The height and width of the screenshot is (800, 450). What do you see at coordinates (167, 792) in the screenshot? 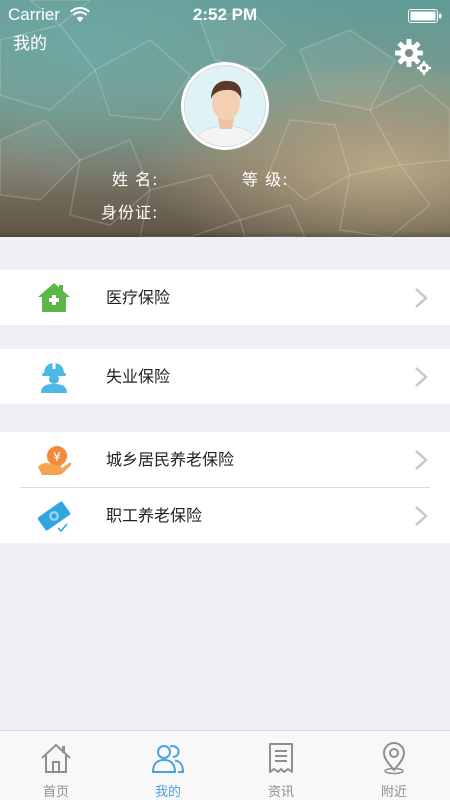
I see `tab-label: 我的` at bounding box center [167, 792].